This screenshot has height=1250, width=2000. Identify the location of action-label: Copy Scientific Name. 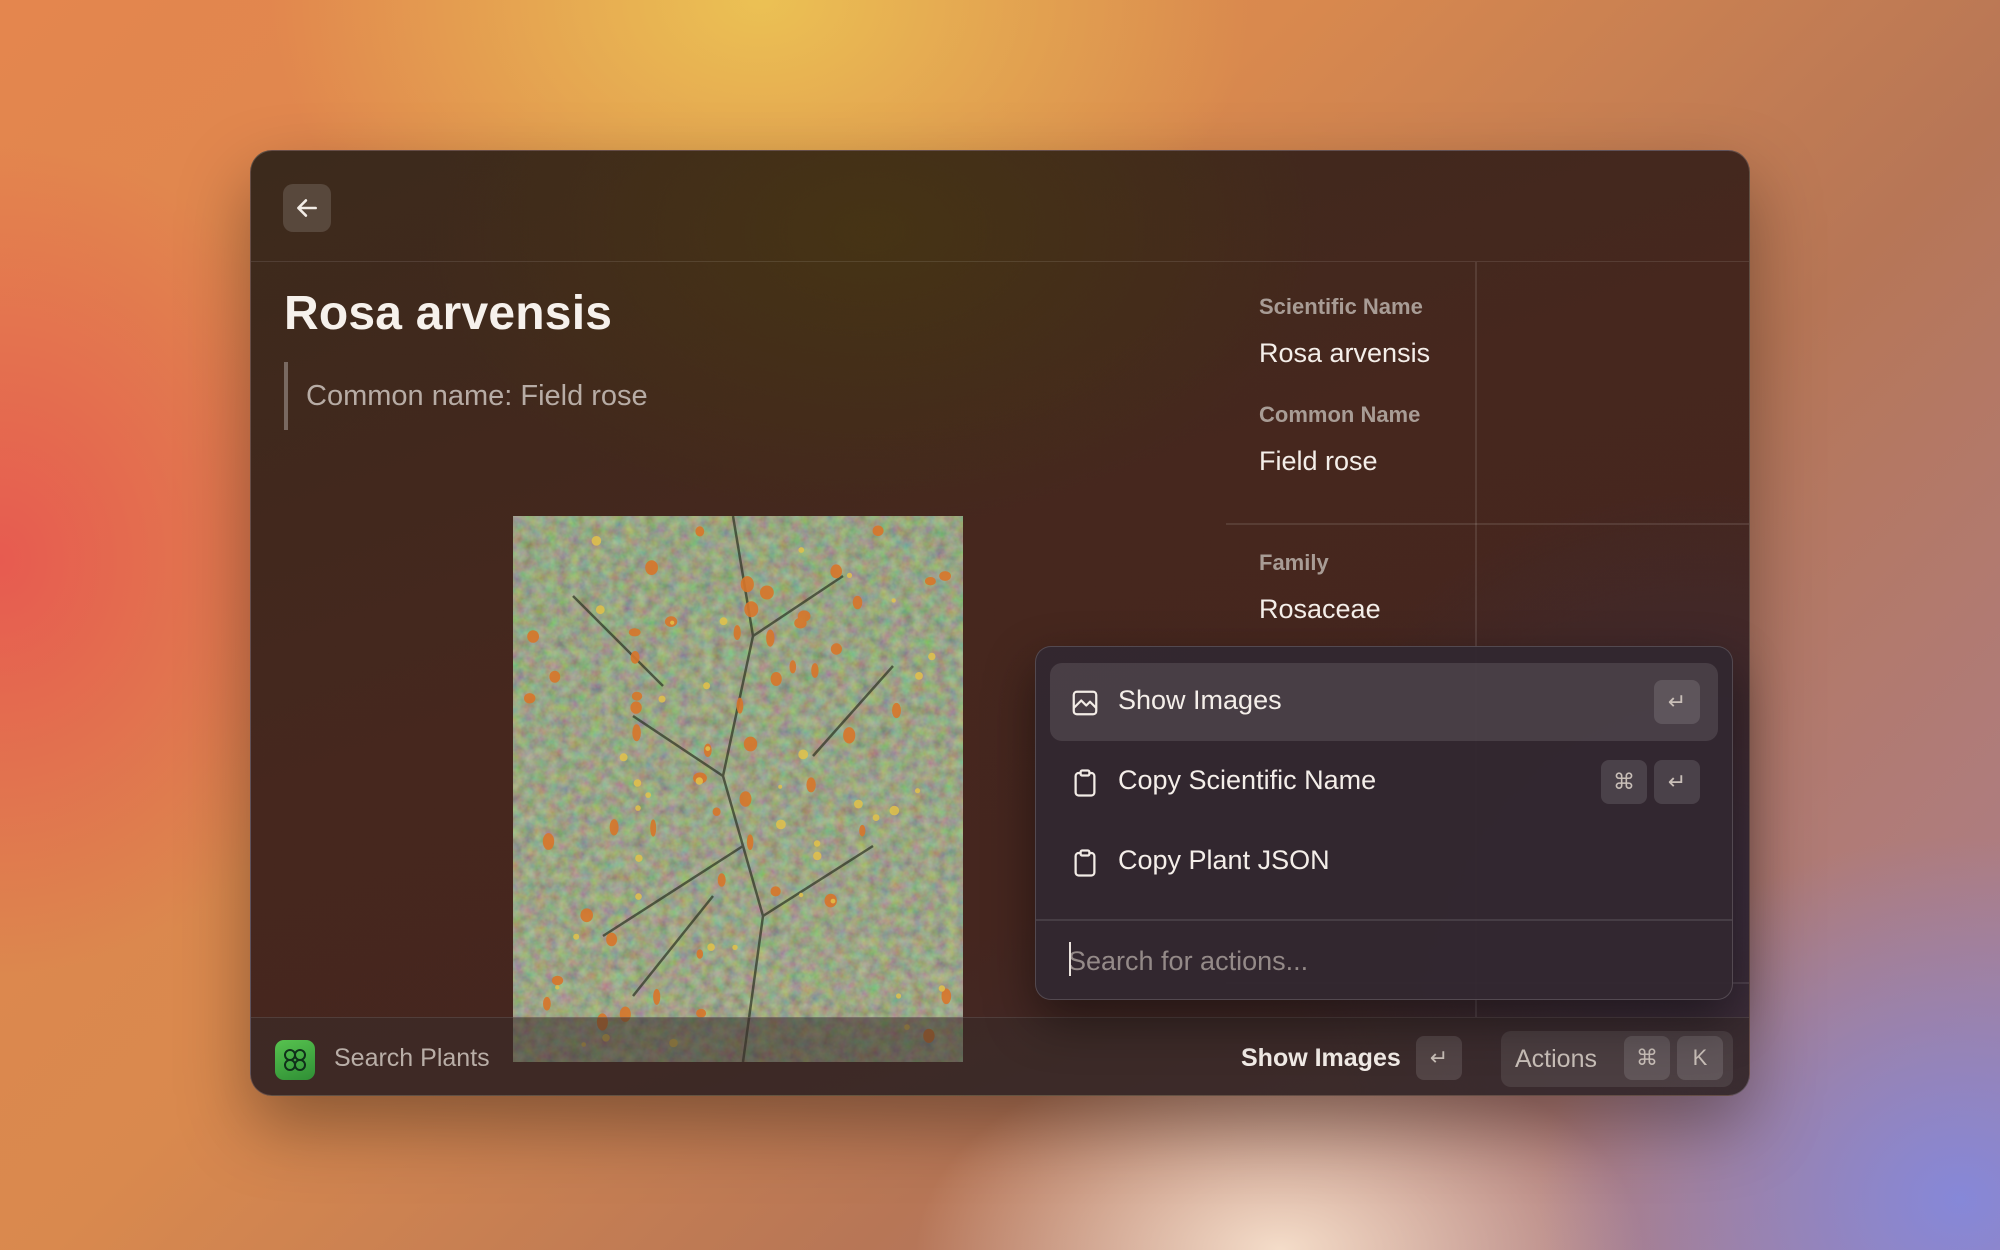
(1247, 780).